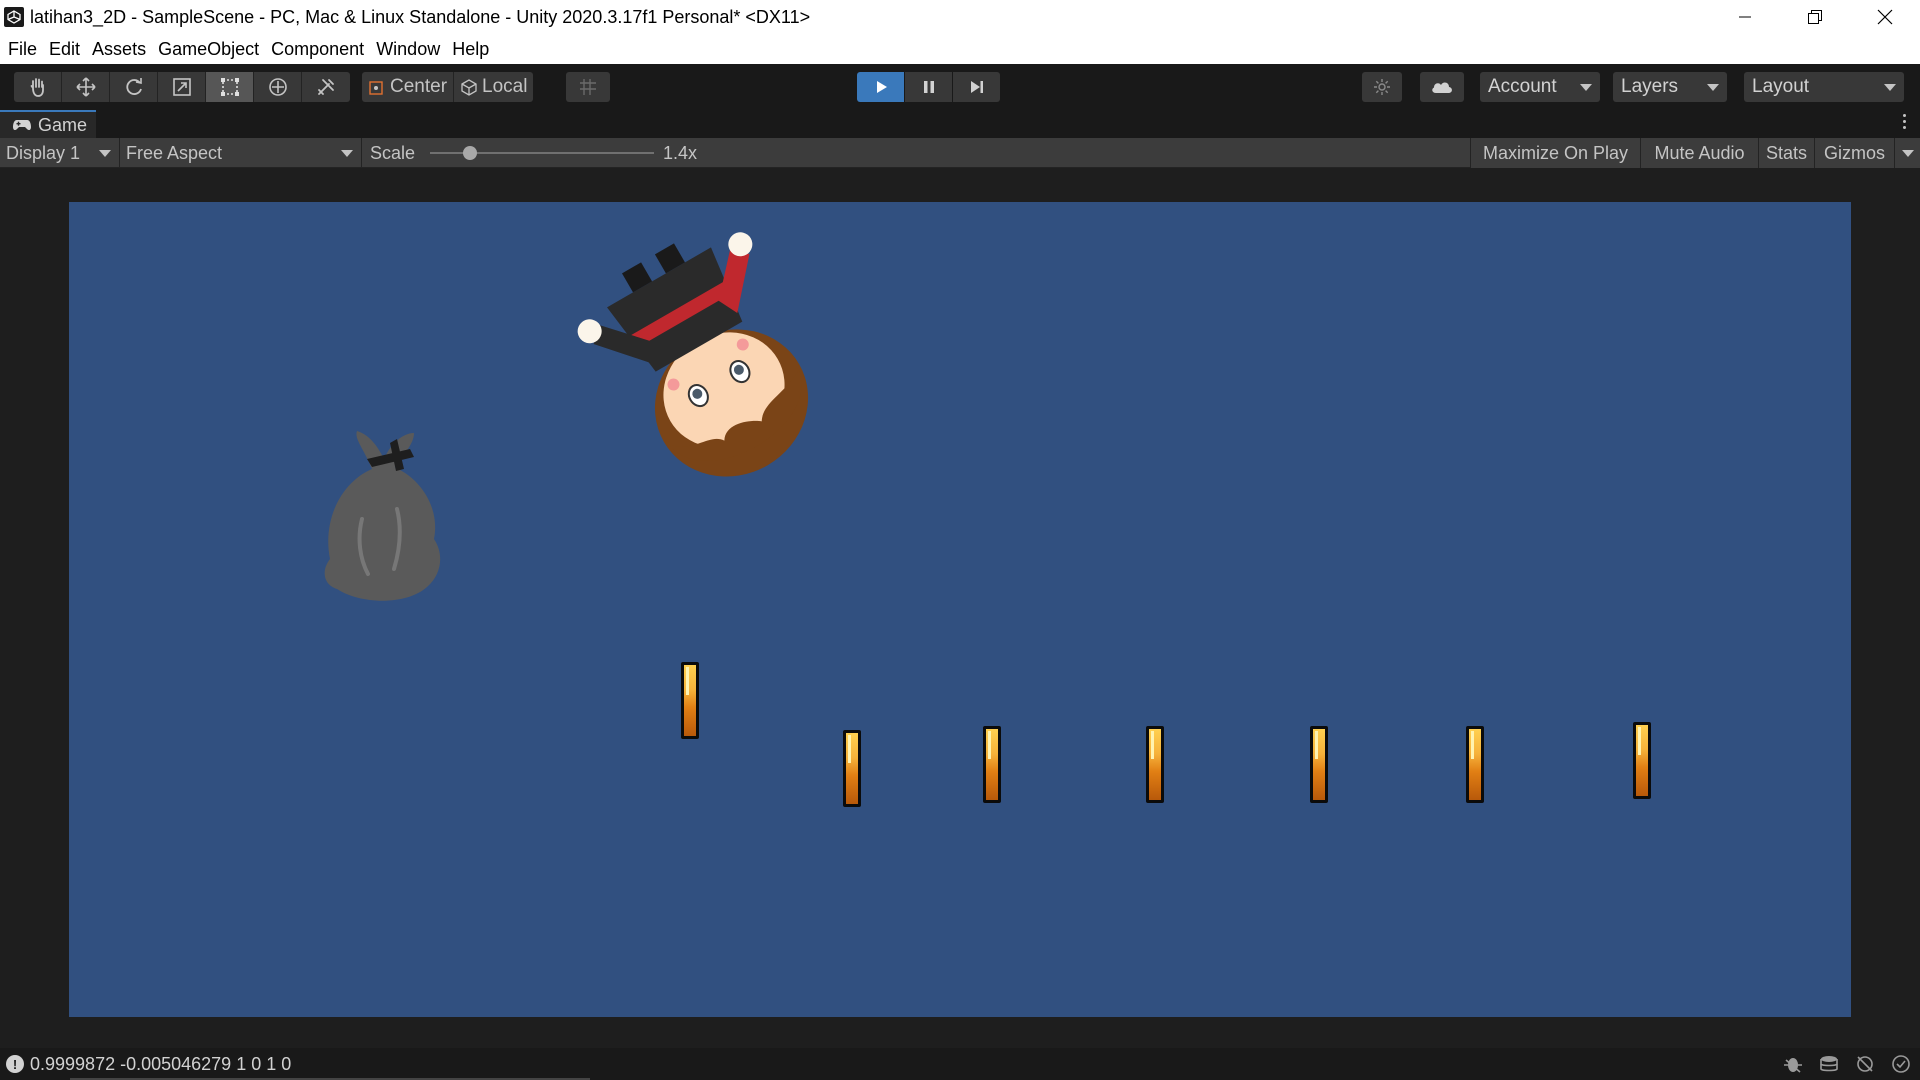 The width and height of the screenshot is (1920, 1080). Describe the element at coordinates (174, 152) in the screenshot. I see `aspect-label: Free Aspect` at that location.